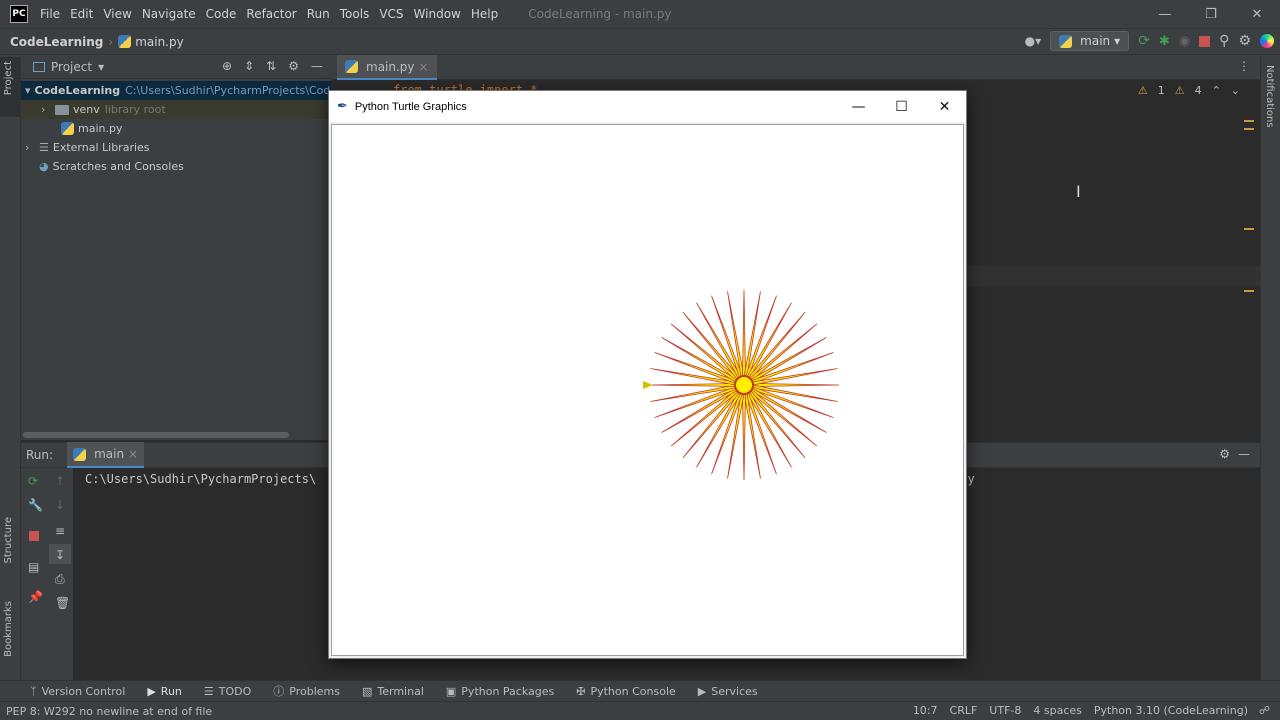  I want to click on search-icon: ⚲, so click(1224, 41).